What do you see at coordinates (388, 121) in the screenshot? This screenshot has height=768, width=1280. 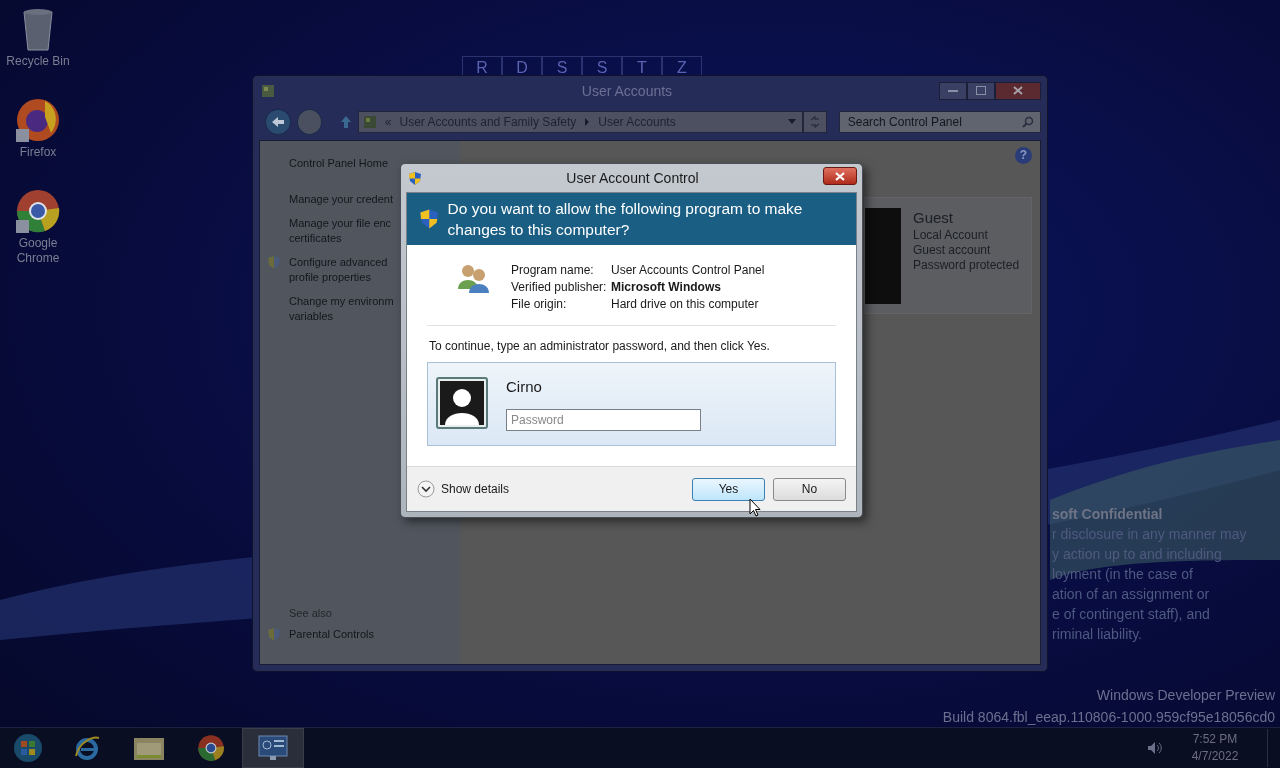 I see `address-overflow: «` at bounding box center [388, 121].